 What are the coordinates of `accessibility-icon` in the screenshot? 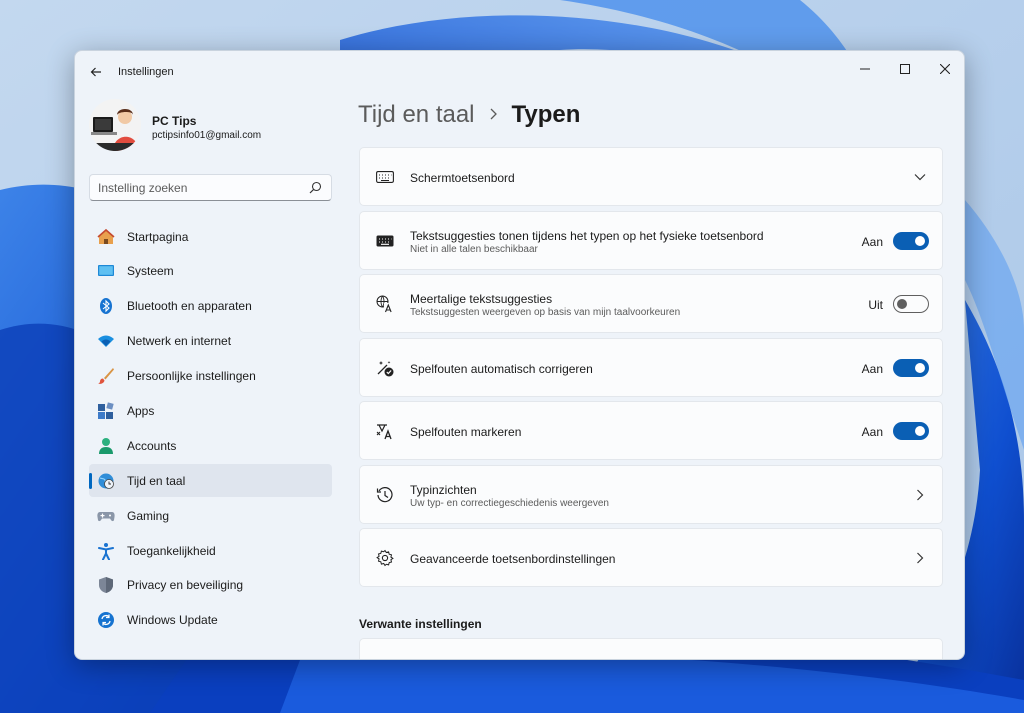 It's located at (106, 551).